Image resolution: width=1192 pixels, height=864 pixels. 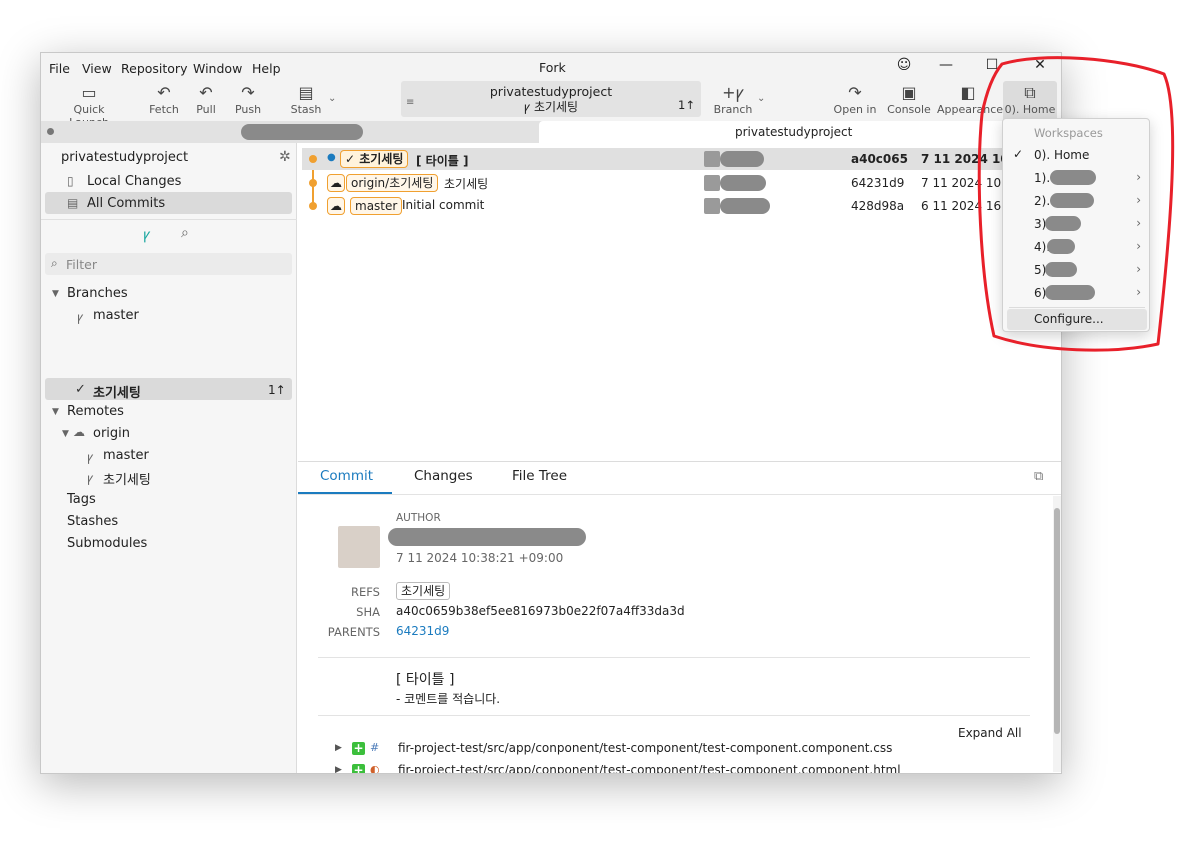 I want to click on branches-expand-icon: ▼, so click(x=55, y=294).